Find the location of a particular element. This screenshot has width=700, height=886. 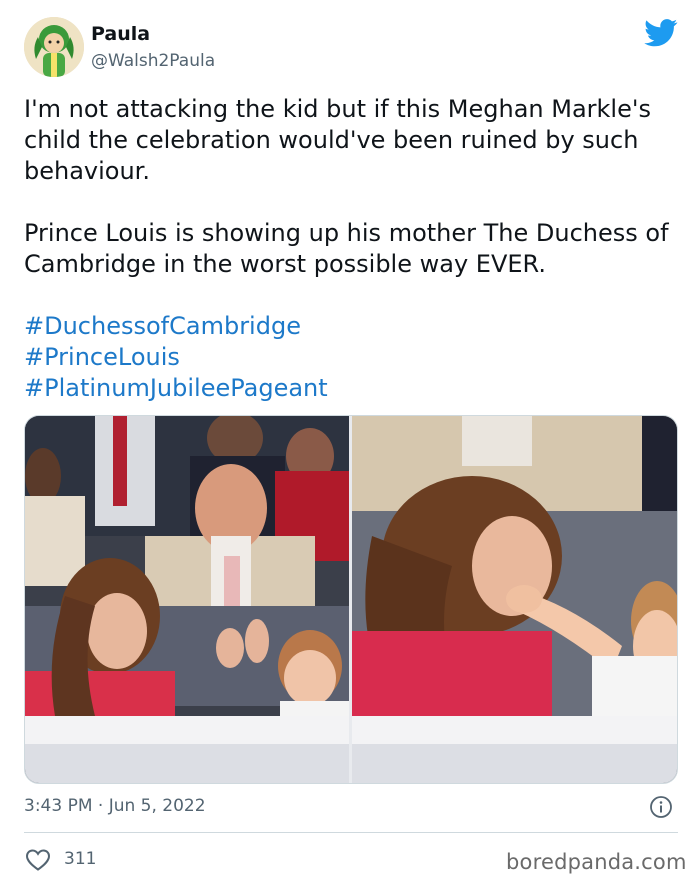

author-avatar is located at coordinates (54, 47).